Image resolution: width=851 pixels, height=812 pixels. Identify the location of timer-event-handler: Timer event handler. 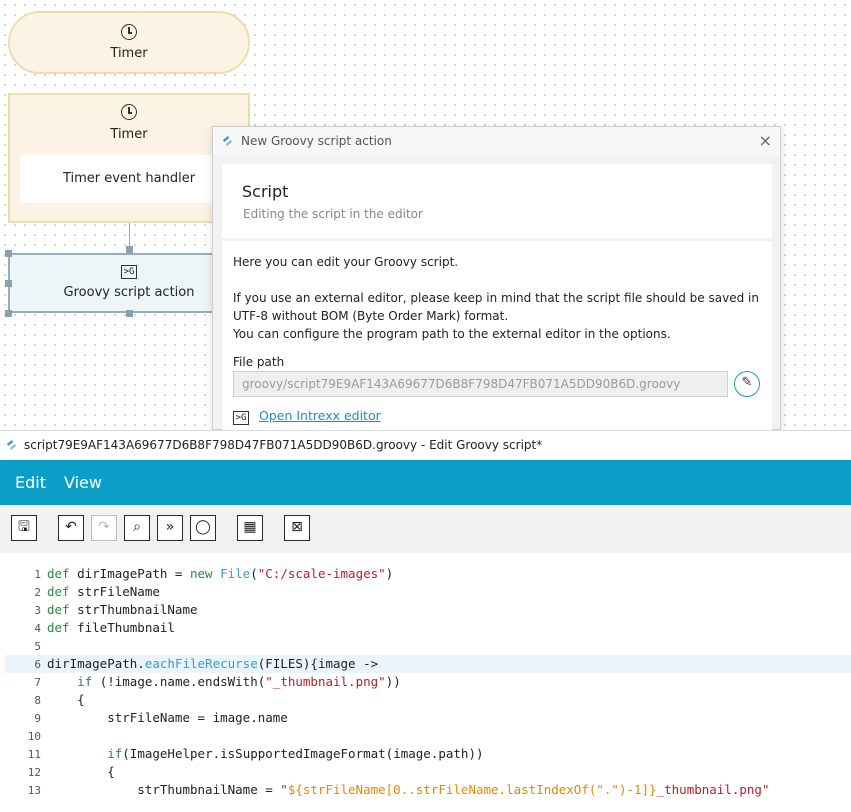
(129, 179).